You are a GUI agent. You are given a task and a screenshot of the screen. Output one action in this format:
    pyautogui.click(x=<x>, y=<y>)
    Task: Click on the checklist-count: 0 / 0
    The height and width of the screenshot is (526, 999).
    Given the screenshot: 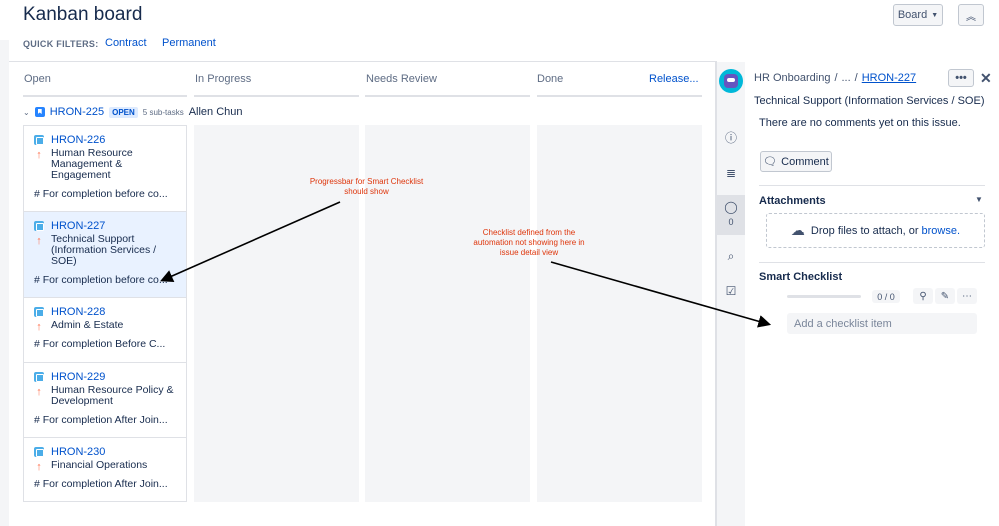 What is the action you would take?
    pyautogui.click(x=886, y=296)
    